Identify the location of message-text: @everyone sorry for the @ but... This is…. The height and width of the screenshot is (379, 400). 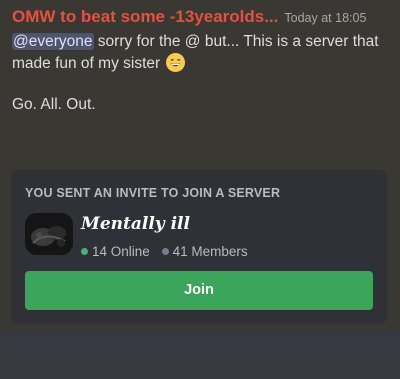
(201, 53).